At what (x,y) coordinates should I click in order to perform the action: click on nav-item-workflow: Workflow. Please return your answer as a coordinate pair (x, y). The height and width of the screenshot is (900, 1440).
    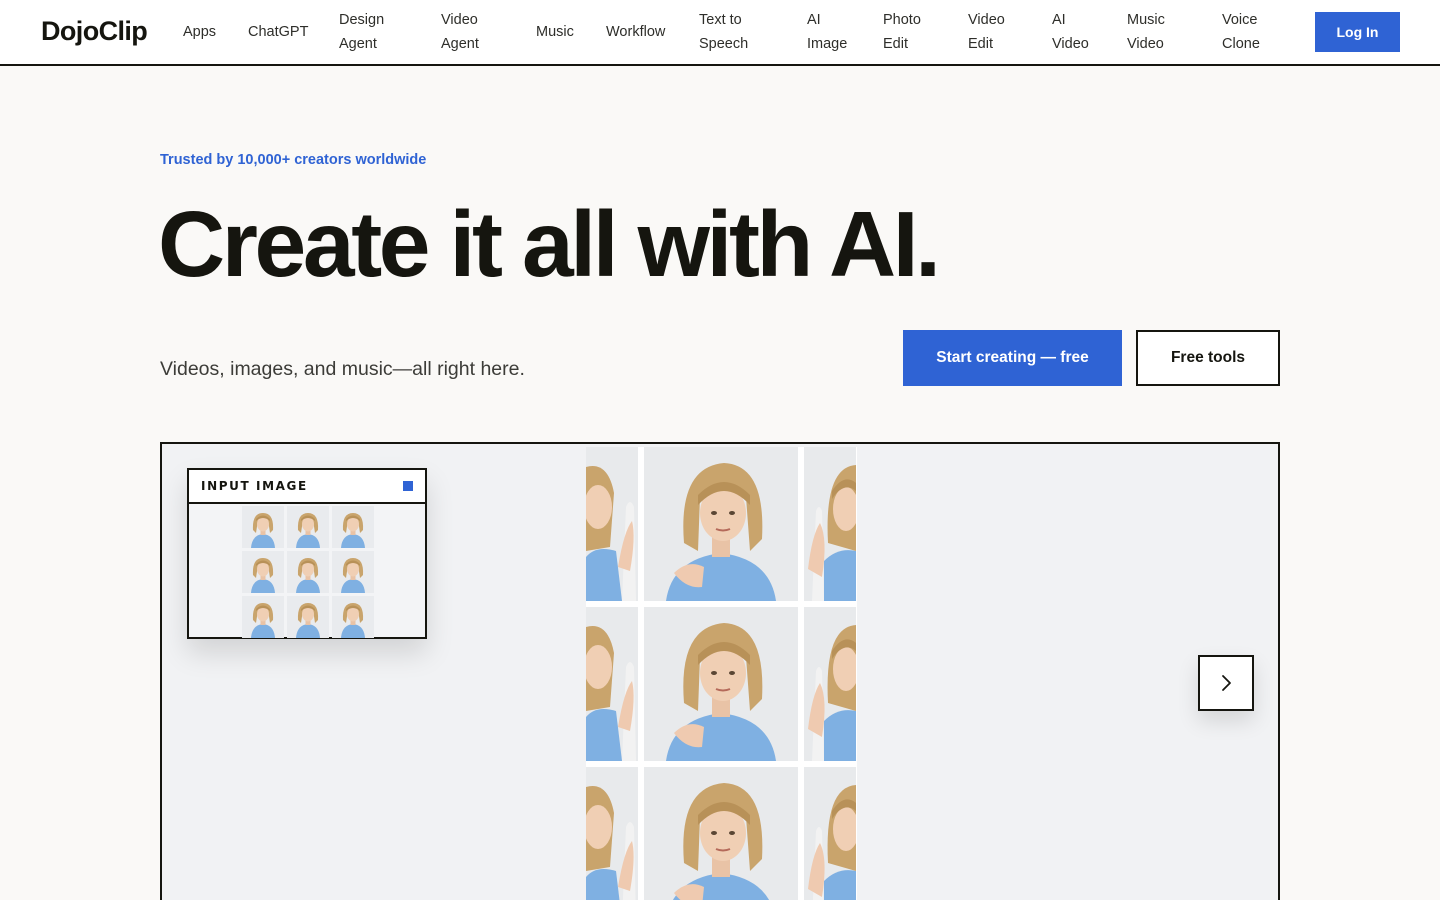
    Looking at the image, I should click on (635, 32).